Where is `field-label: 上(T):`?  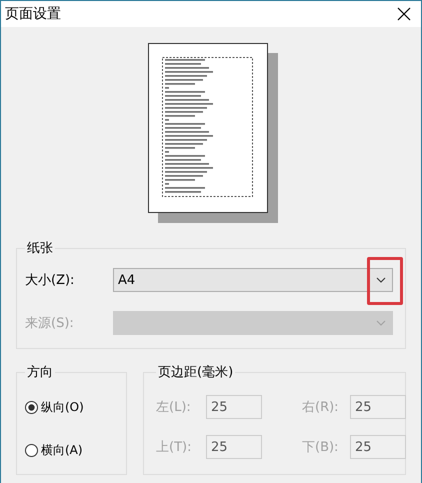 field-label: 上(T): is located at coordinates (174, 447).